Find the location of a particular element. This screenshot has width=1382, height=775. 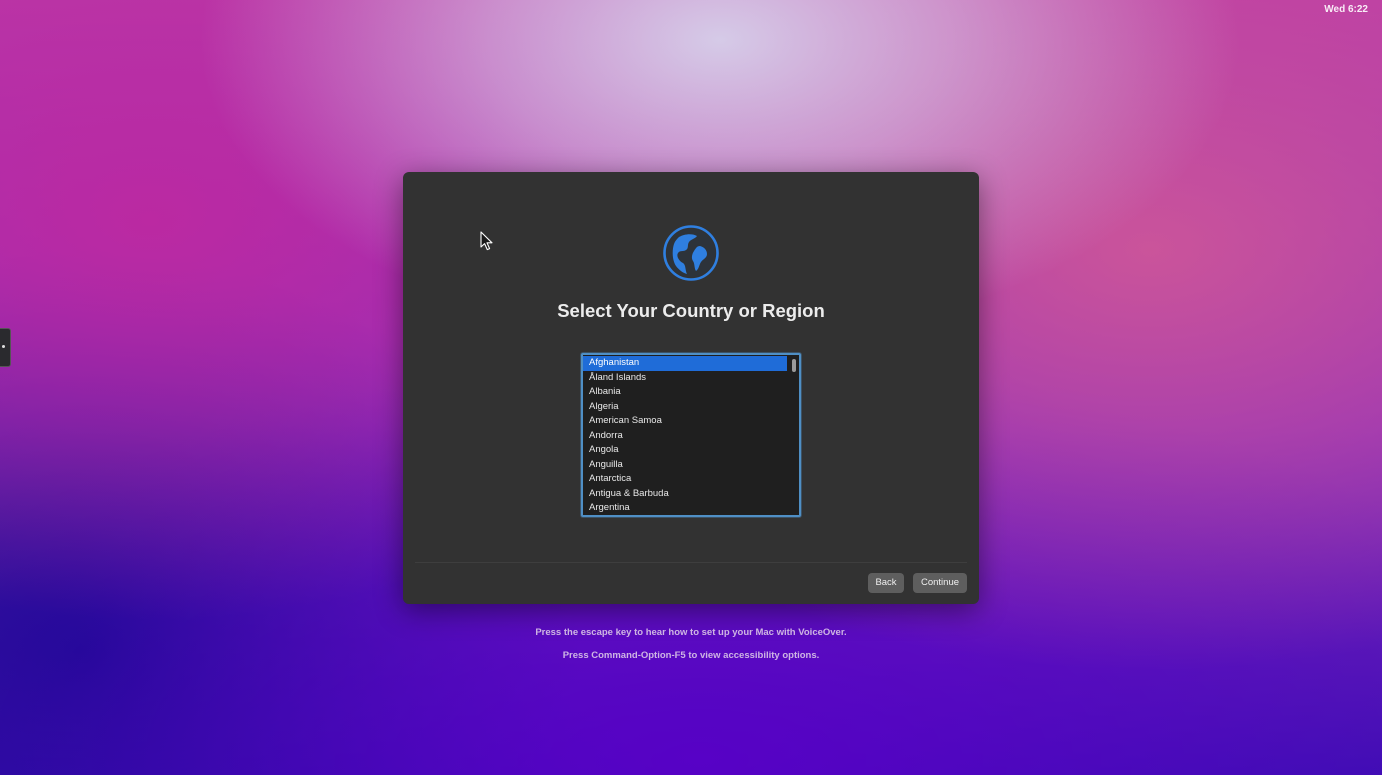

country-option: Andorra is located at coordinates (685, 436).